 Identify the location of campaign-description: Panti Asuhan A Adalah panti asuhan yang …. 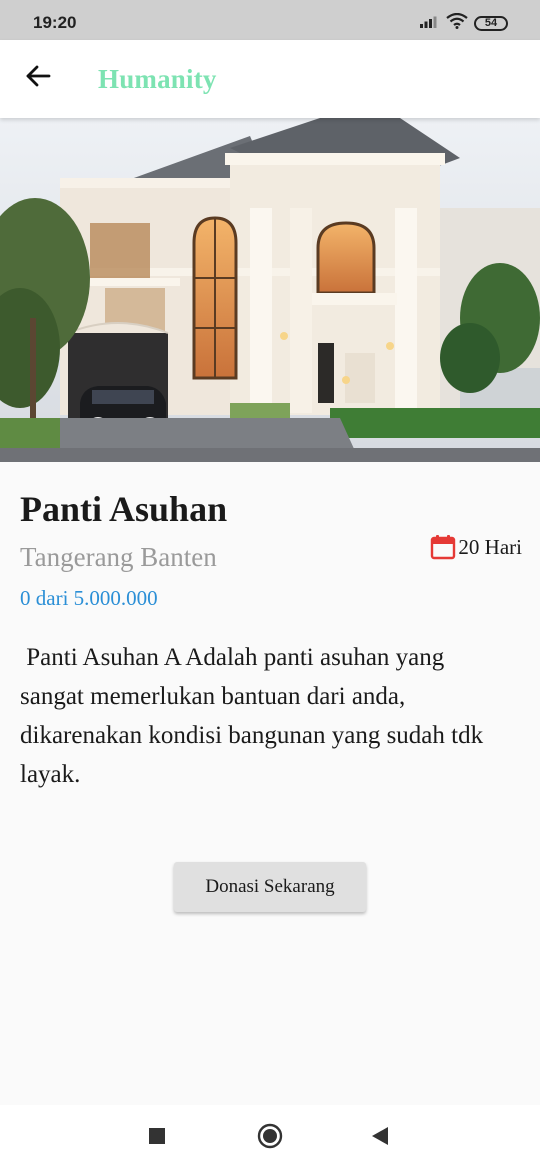
(255, 716).